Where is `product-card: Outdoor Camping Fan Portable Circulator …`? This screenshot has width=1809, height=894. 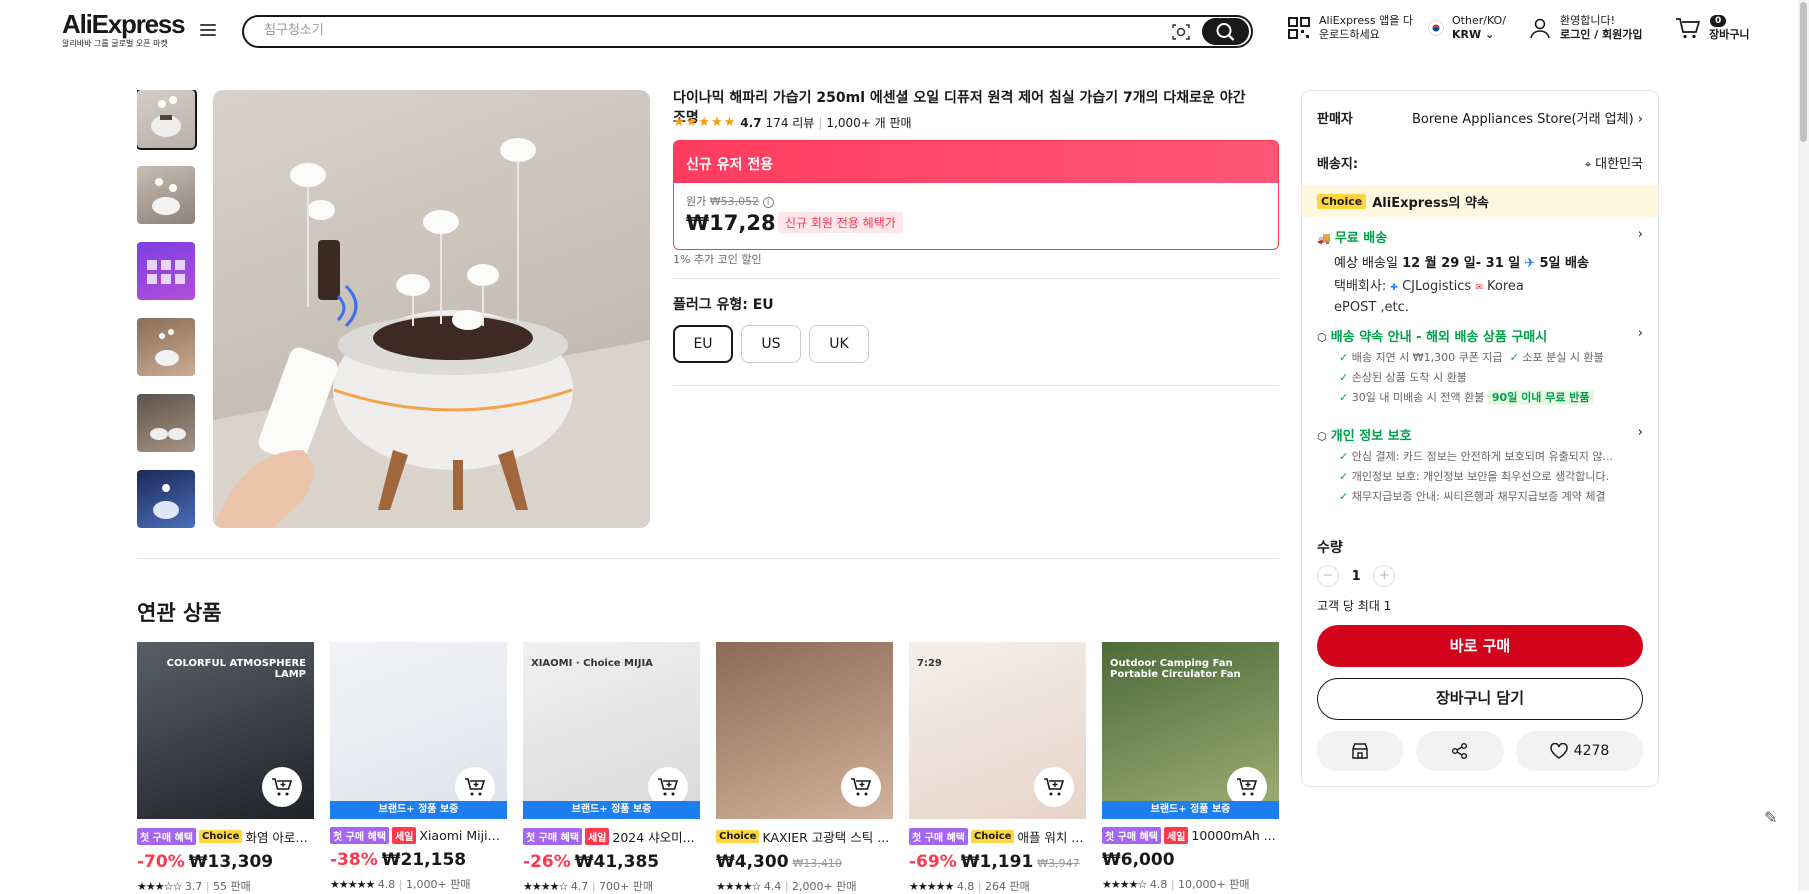 product-card: Outdoor Camping Fan Portable Circulator … is located at coordinates (1190, 767).